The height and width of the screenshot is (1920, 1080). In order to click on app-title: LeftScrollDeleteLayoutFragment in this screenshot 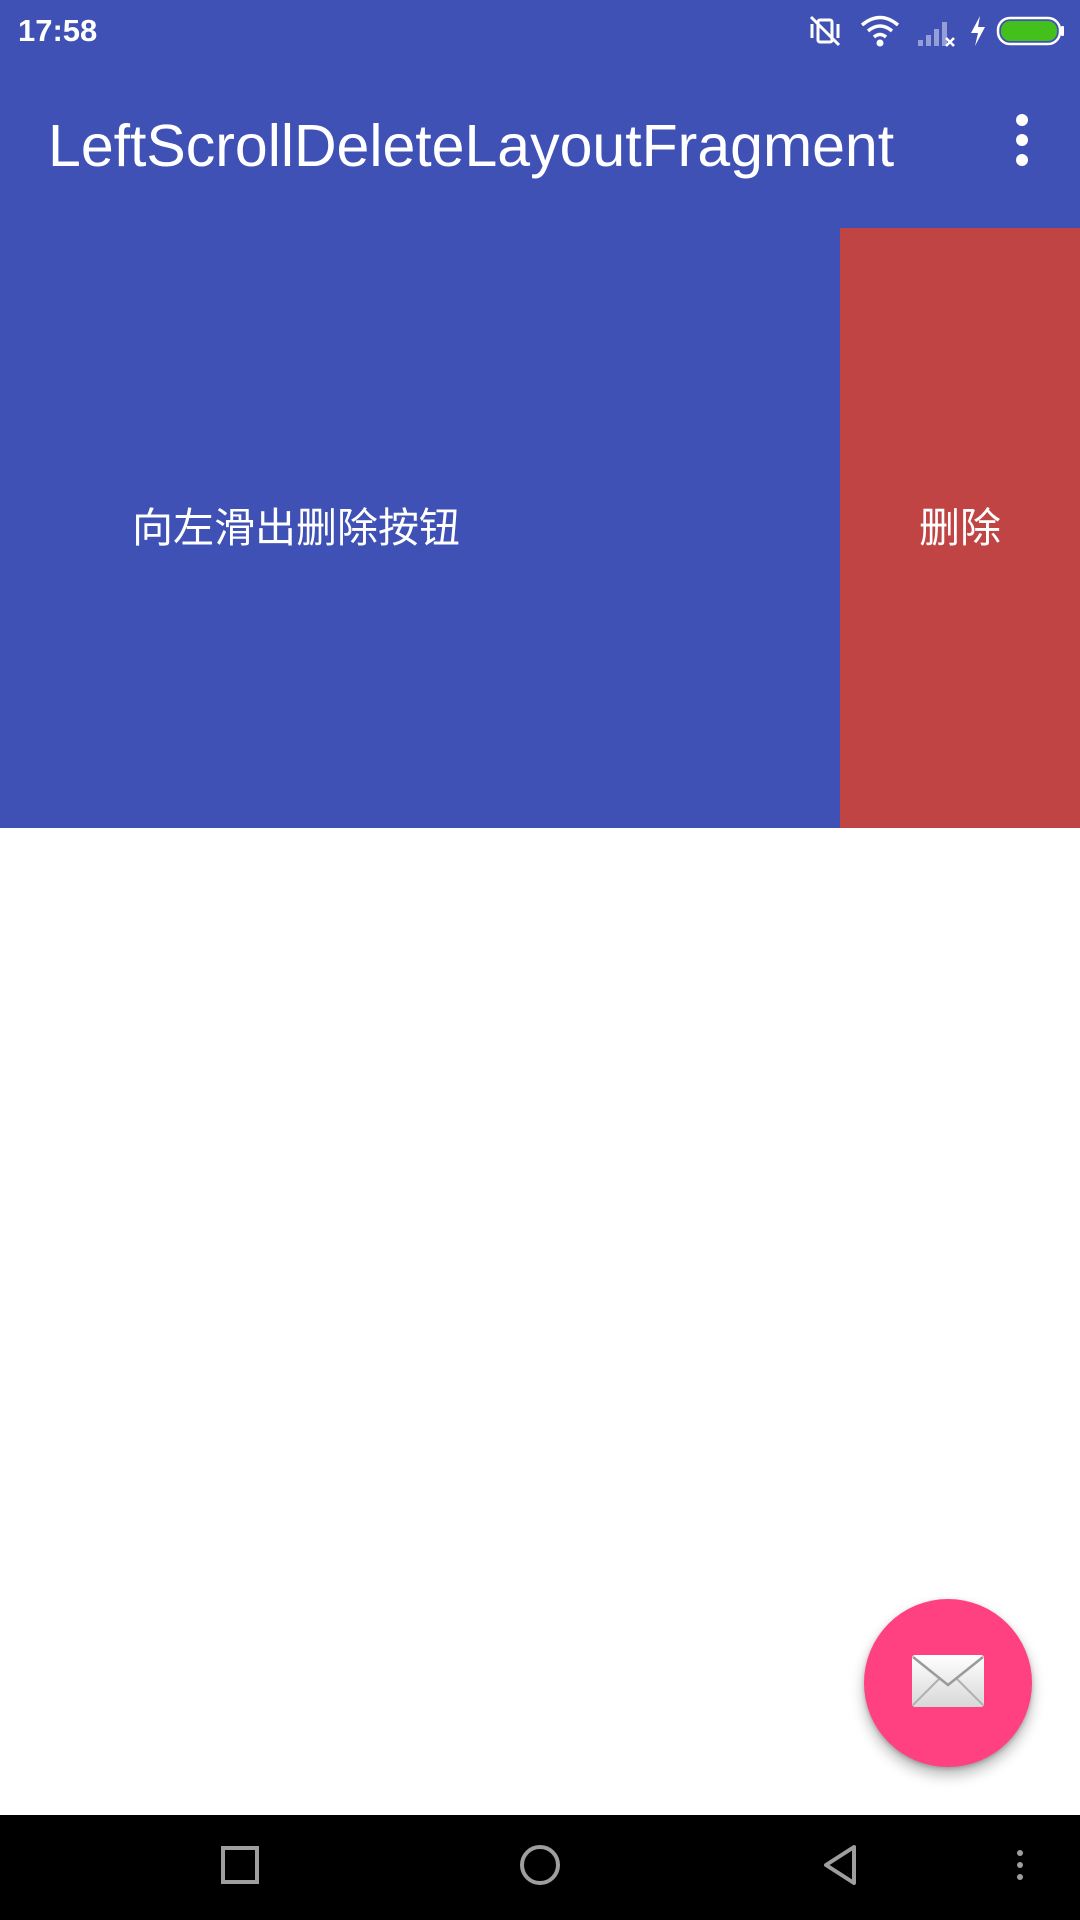, I will do `click(471, 146)`.